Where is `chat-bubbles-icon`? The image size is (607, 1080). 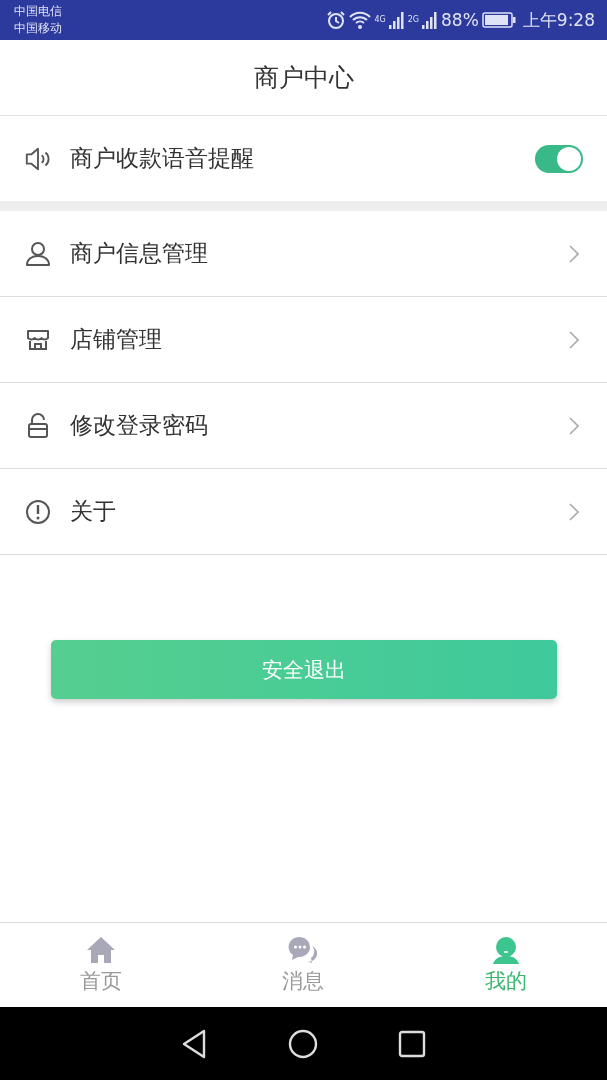 chat-bubbles-icon is located at coordinates (303, 949).